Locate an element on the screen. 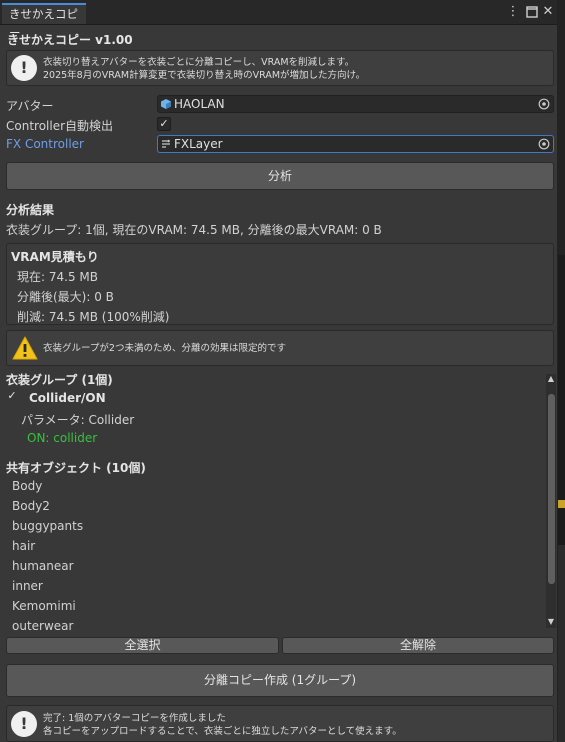  close-icon: ✕ is located at coordinates (548, 12).